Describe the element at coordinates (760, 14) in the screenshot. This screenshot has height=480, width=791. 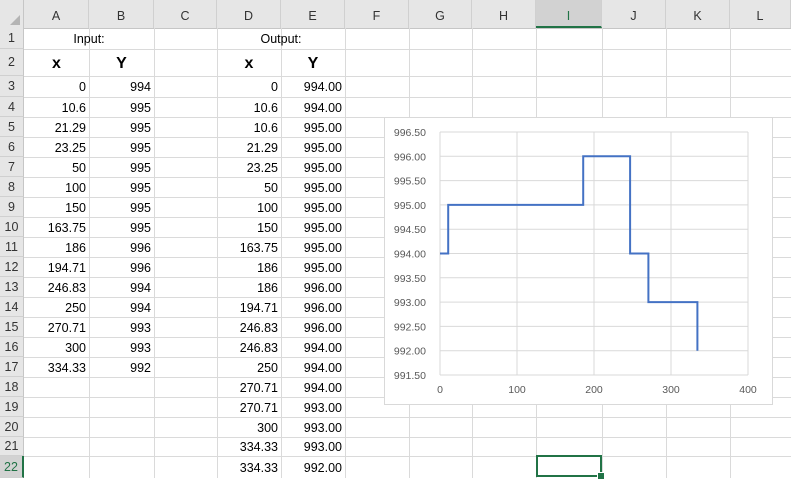
I see `column-header-L: L` at that location.